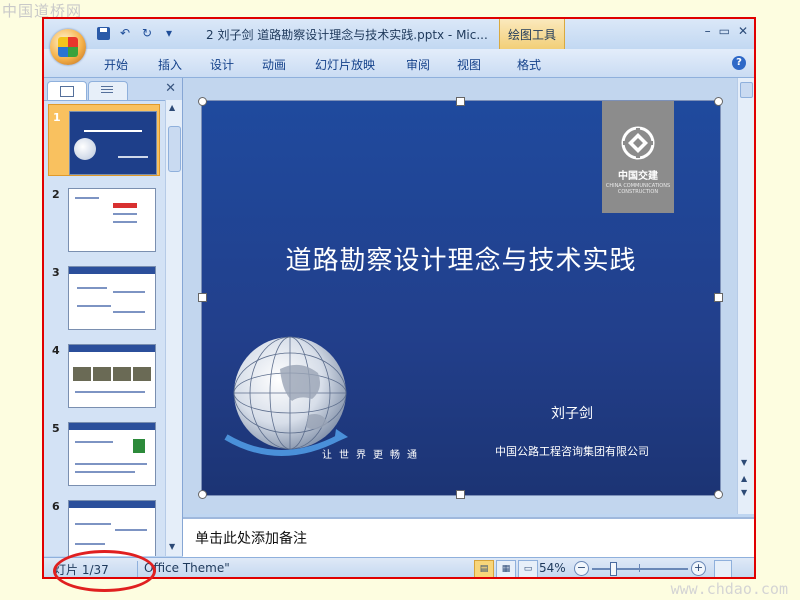 Image resolution: width=800 pixels, height=600 pixels. What do you see at coordinates (723, 568) in the screenshot?
I see `fit-to-window-button` at bounding box center [723, 568].